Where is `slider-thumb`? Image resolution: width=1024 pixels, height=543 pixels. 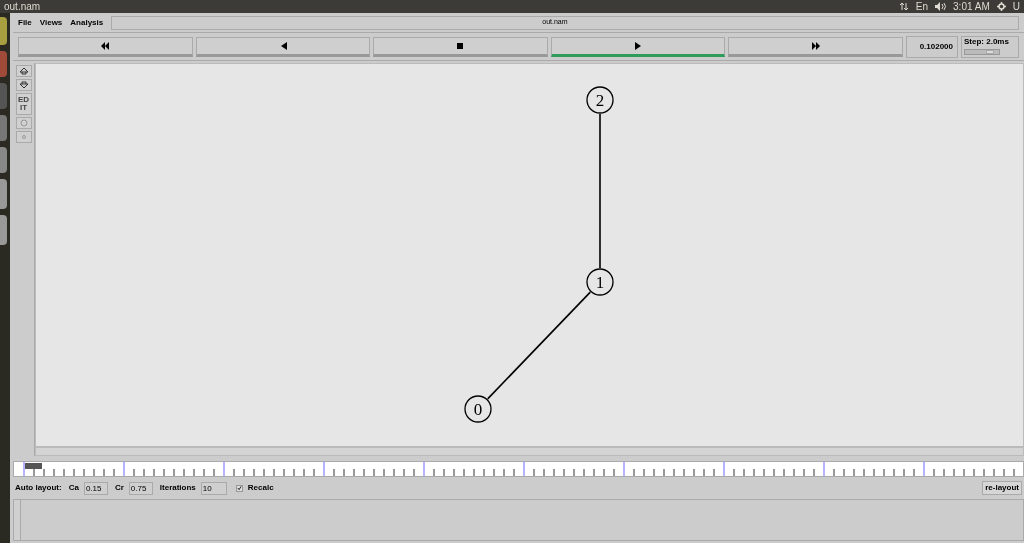 slider-thumb is located at coordinates (989, 51).